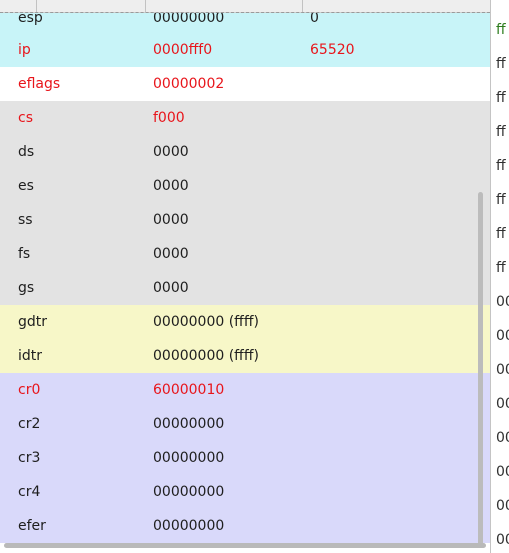 The image size is (509, 553). I want to click on register-row-ds: ds 0000, so click(245, 152).